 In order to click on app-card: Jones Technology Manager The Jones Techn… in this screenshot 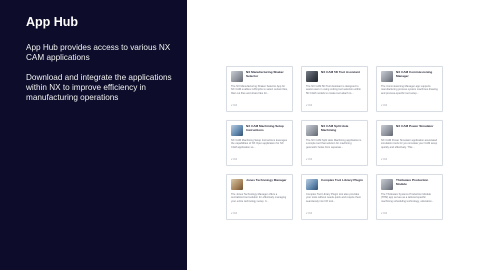, I will do `click(259, 197)`.